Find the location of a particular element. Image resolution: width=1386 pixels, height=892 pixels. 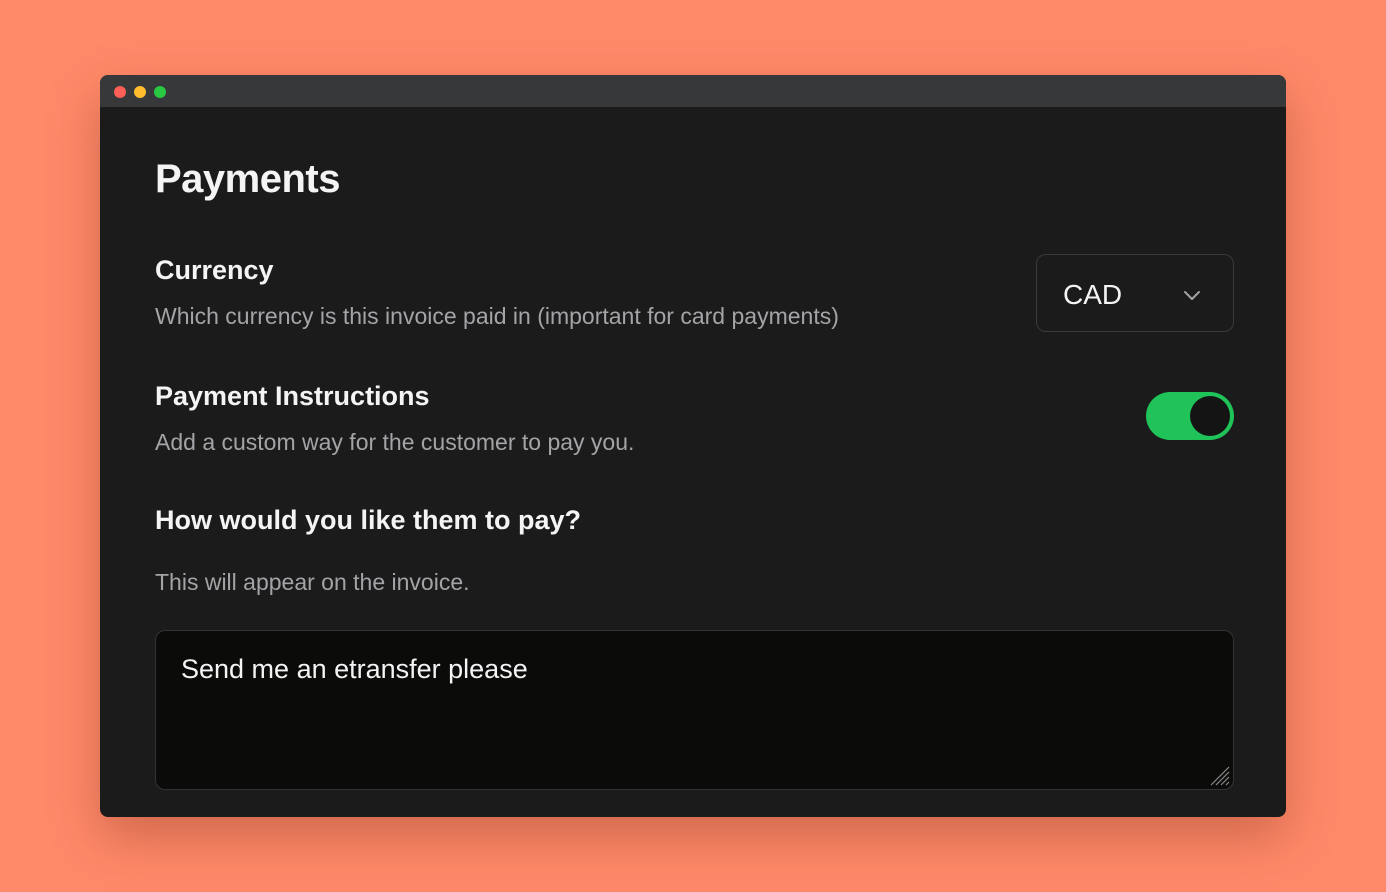

close-window-button is located at coordinates (120, 92).